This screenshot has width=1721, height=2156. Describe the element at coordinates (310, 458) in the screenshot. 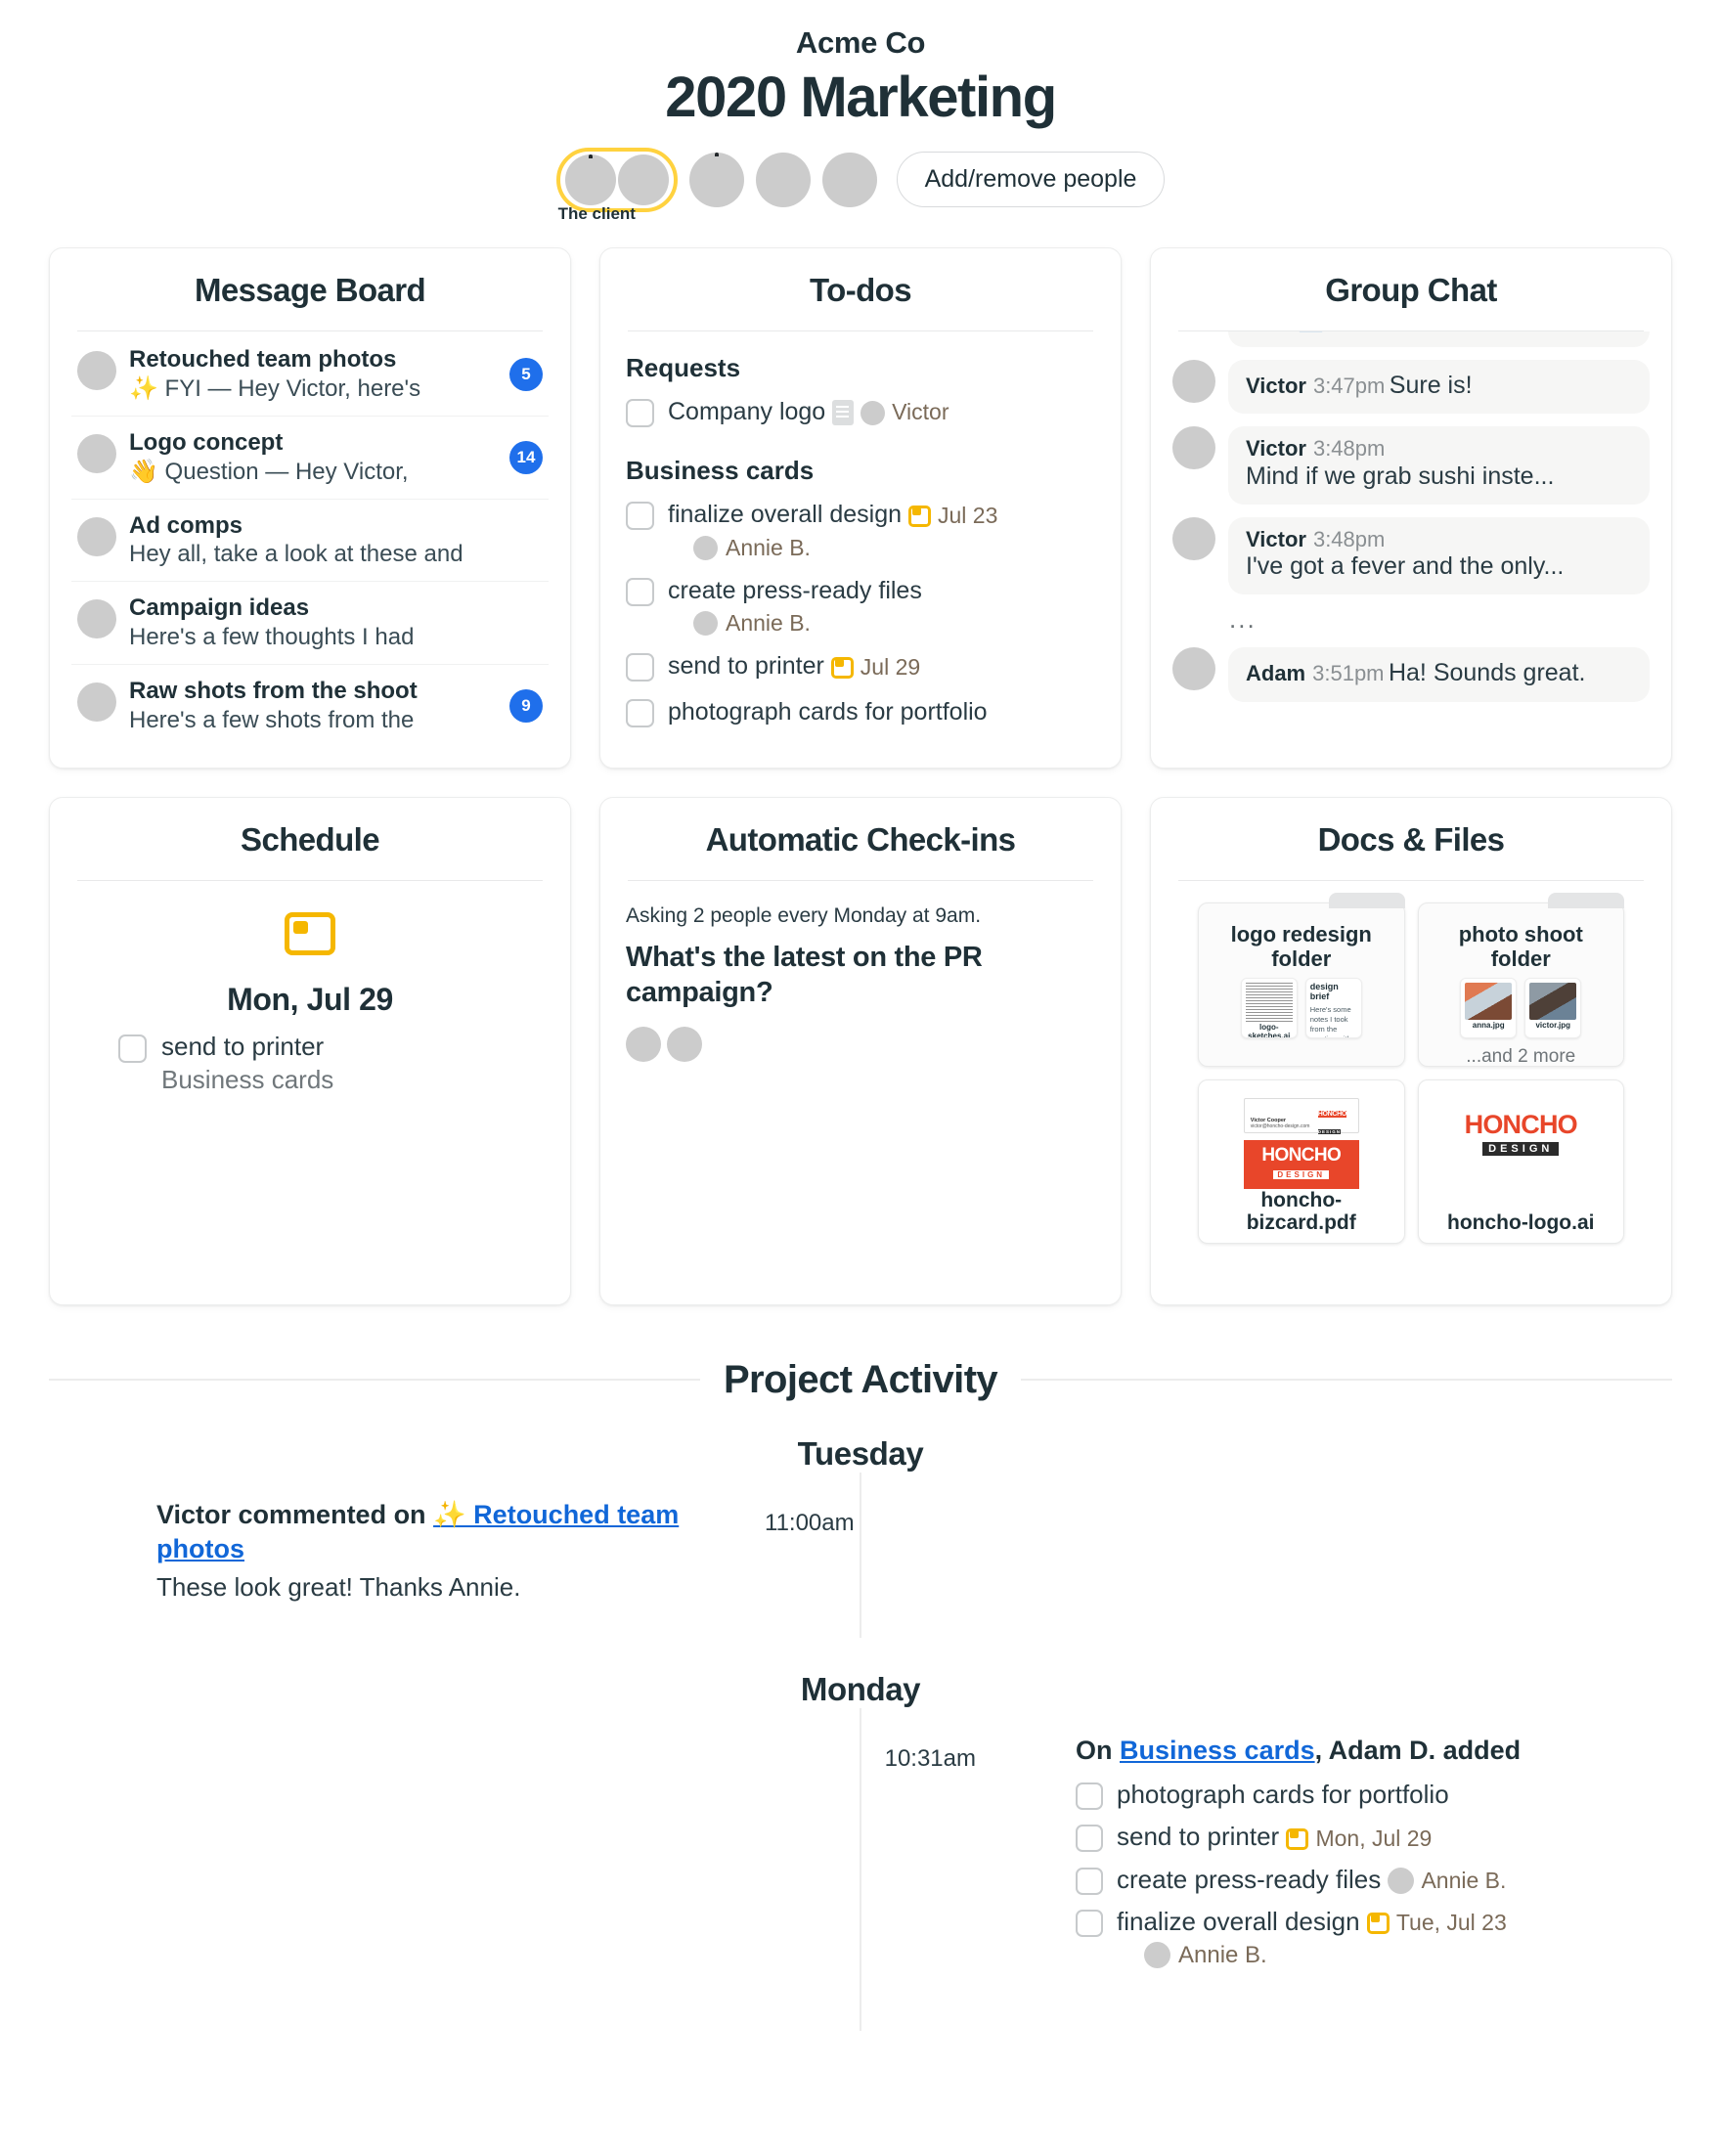

I see `list-item: Logo concept 👋 Question — Hey Victor, 14` at that location.